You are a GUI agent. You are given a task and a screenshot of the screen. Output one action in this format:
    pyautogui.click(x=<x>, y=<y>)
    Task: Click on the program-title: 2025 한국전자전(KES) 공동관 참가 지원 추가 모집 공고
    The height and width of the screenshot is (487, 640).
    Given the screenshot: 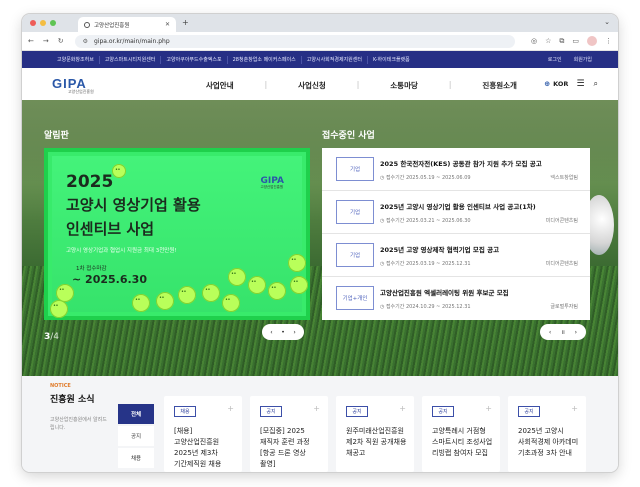 What is the action you would take?
    pyautogui.click(x=461, y=164)
    